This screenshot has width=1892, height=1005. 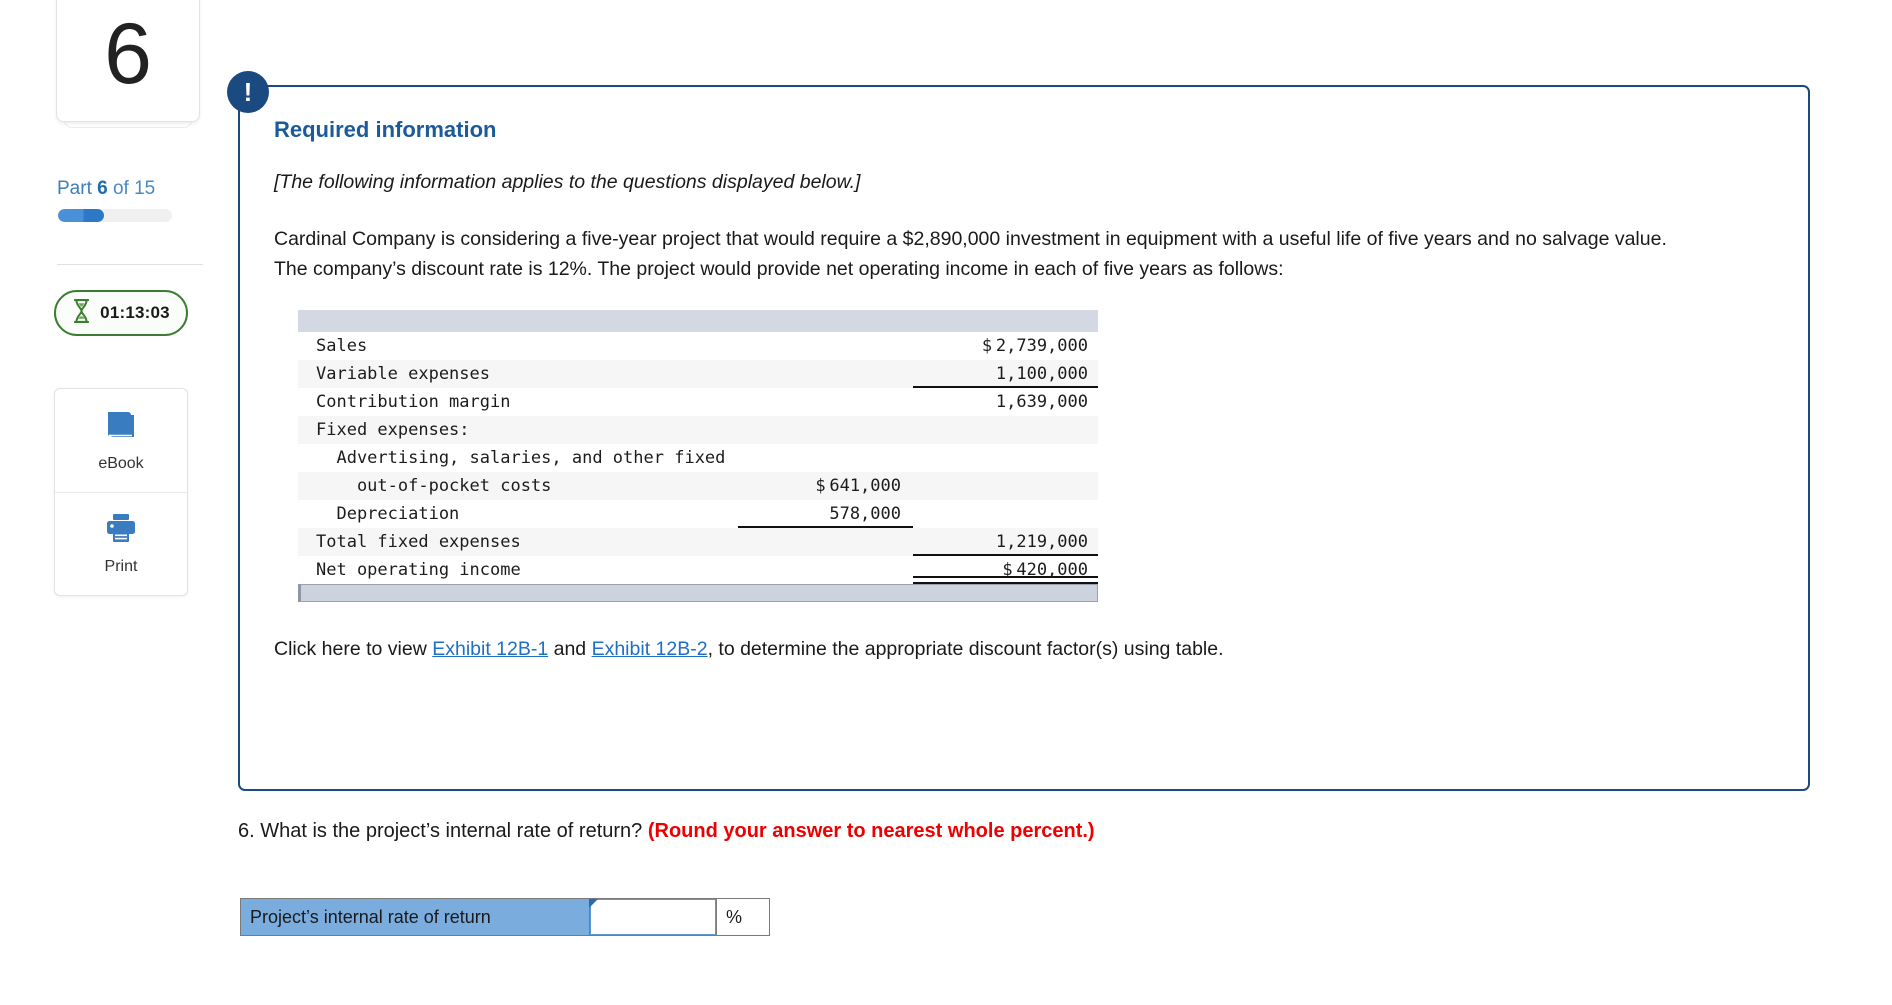 What do you see at coordinates (518, 542) in the screenshot?
I see `row-label: Total fixed expenses` at bounding box center [518, 542].